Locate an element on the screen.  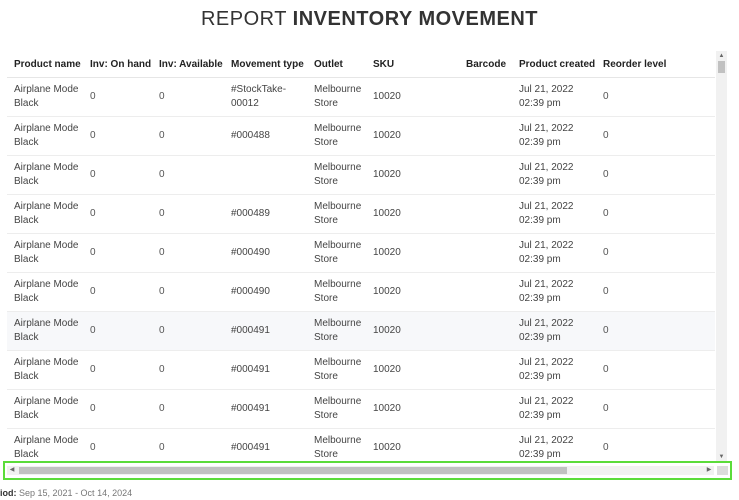
horizontal-scrollbar: ◀ ▶ is located at coordinates (360, 470).